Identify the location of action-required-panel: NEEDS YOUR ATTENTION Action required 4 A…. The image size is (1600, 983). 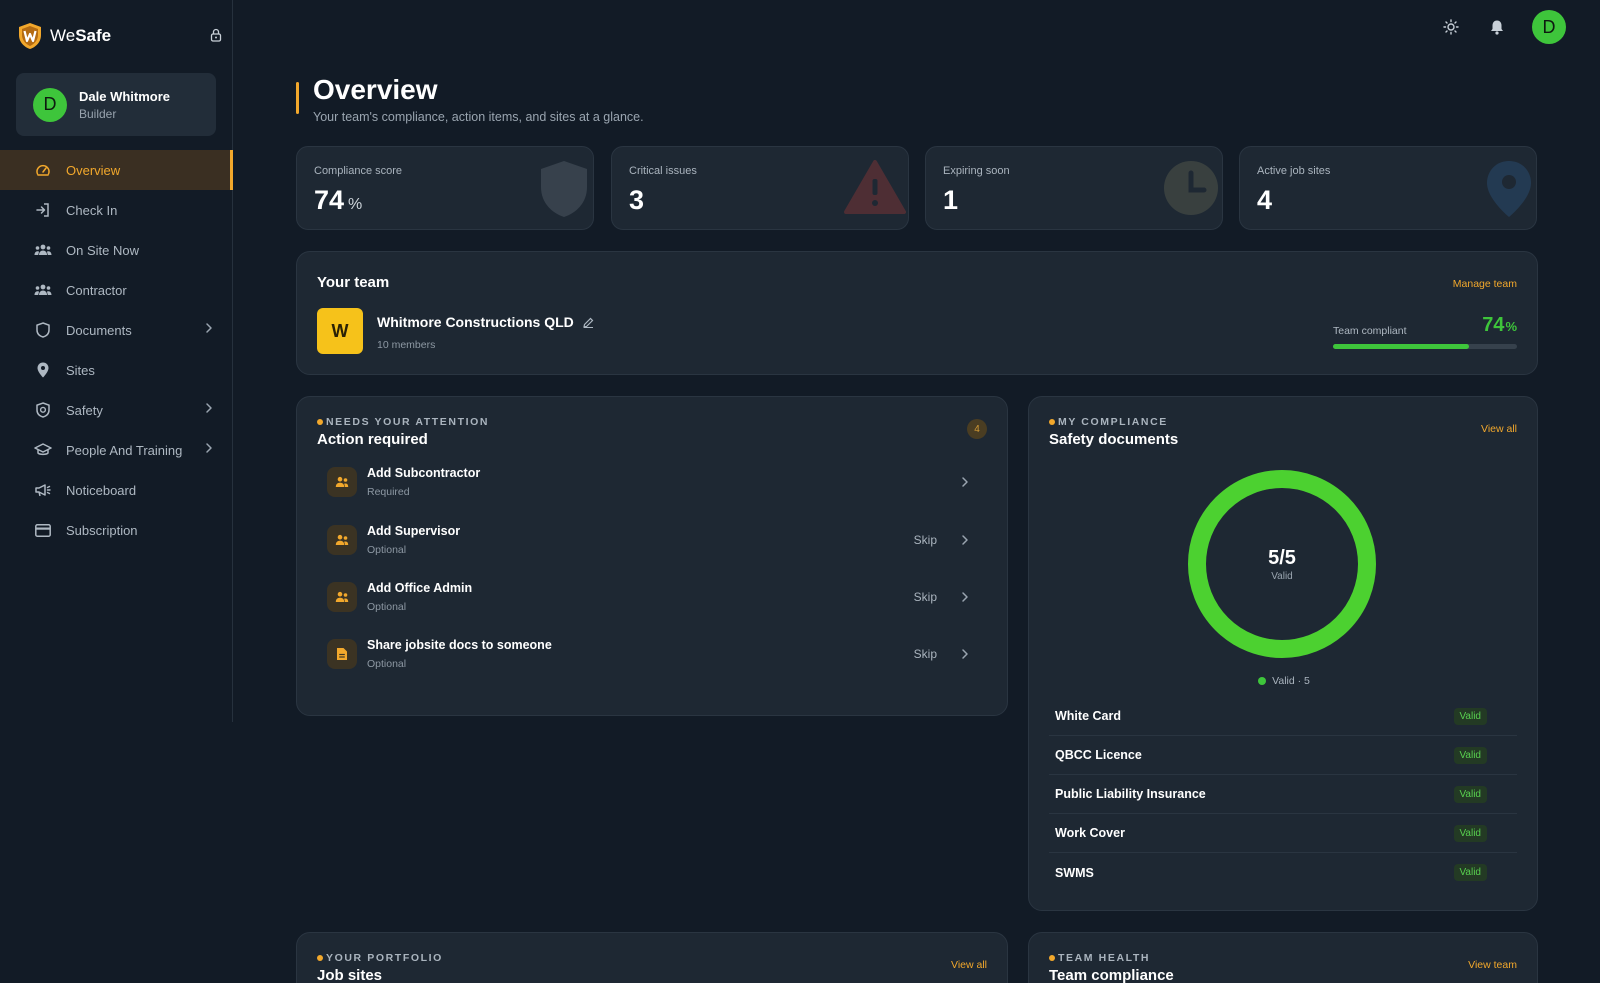
(652, 556).